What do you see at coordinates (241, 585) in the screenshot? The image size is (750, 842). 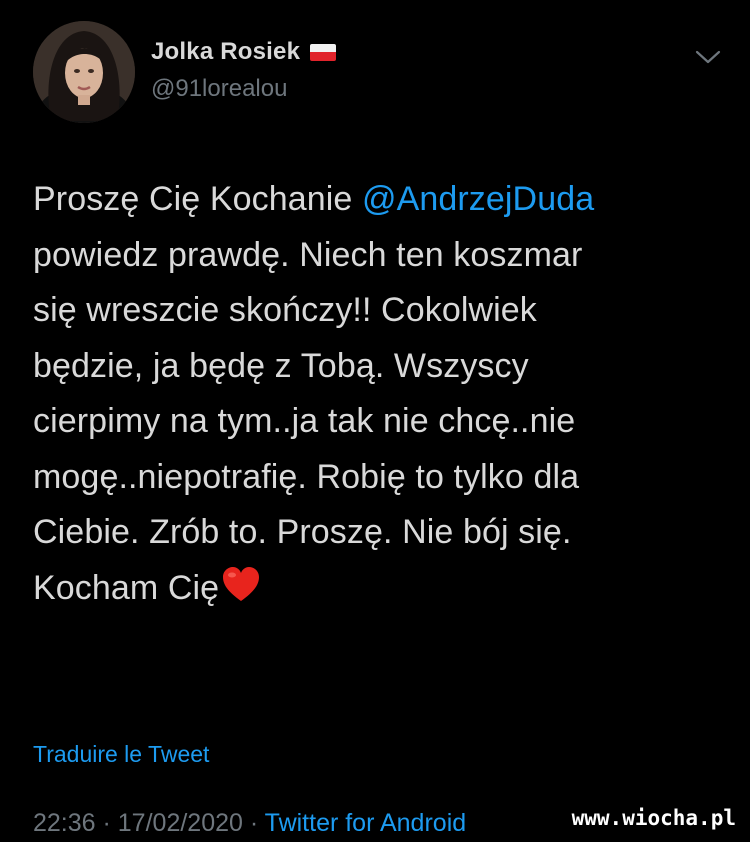 I see `red-heart-icon` at bounding box center [241, 585].